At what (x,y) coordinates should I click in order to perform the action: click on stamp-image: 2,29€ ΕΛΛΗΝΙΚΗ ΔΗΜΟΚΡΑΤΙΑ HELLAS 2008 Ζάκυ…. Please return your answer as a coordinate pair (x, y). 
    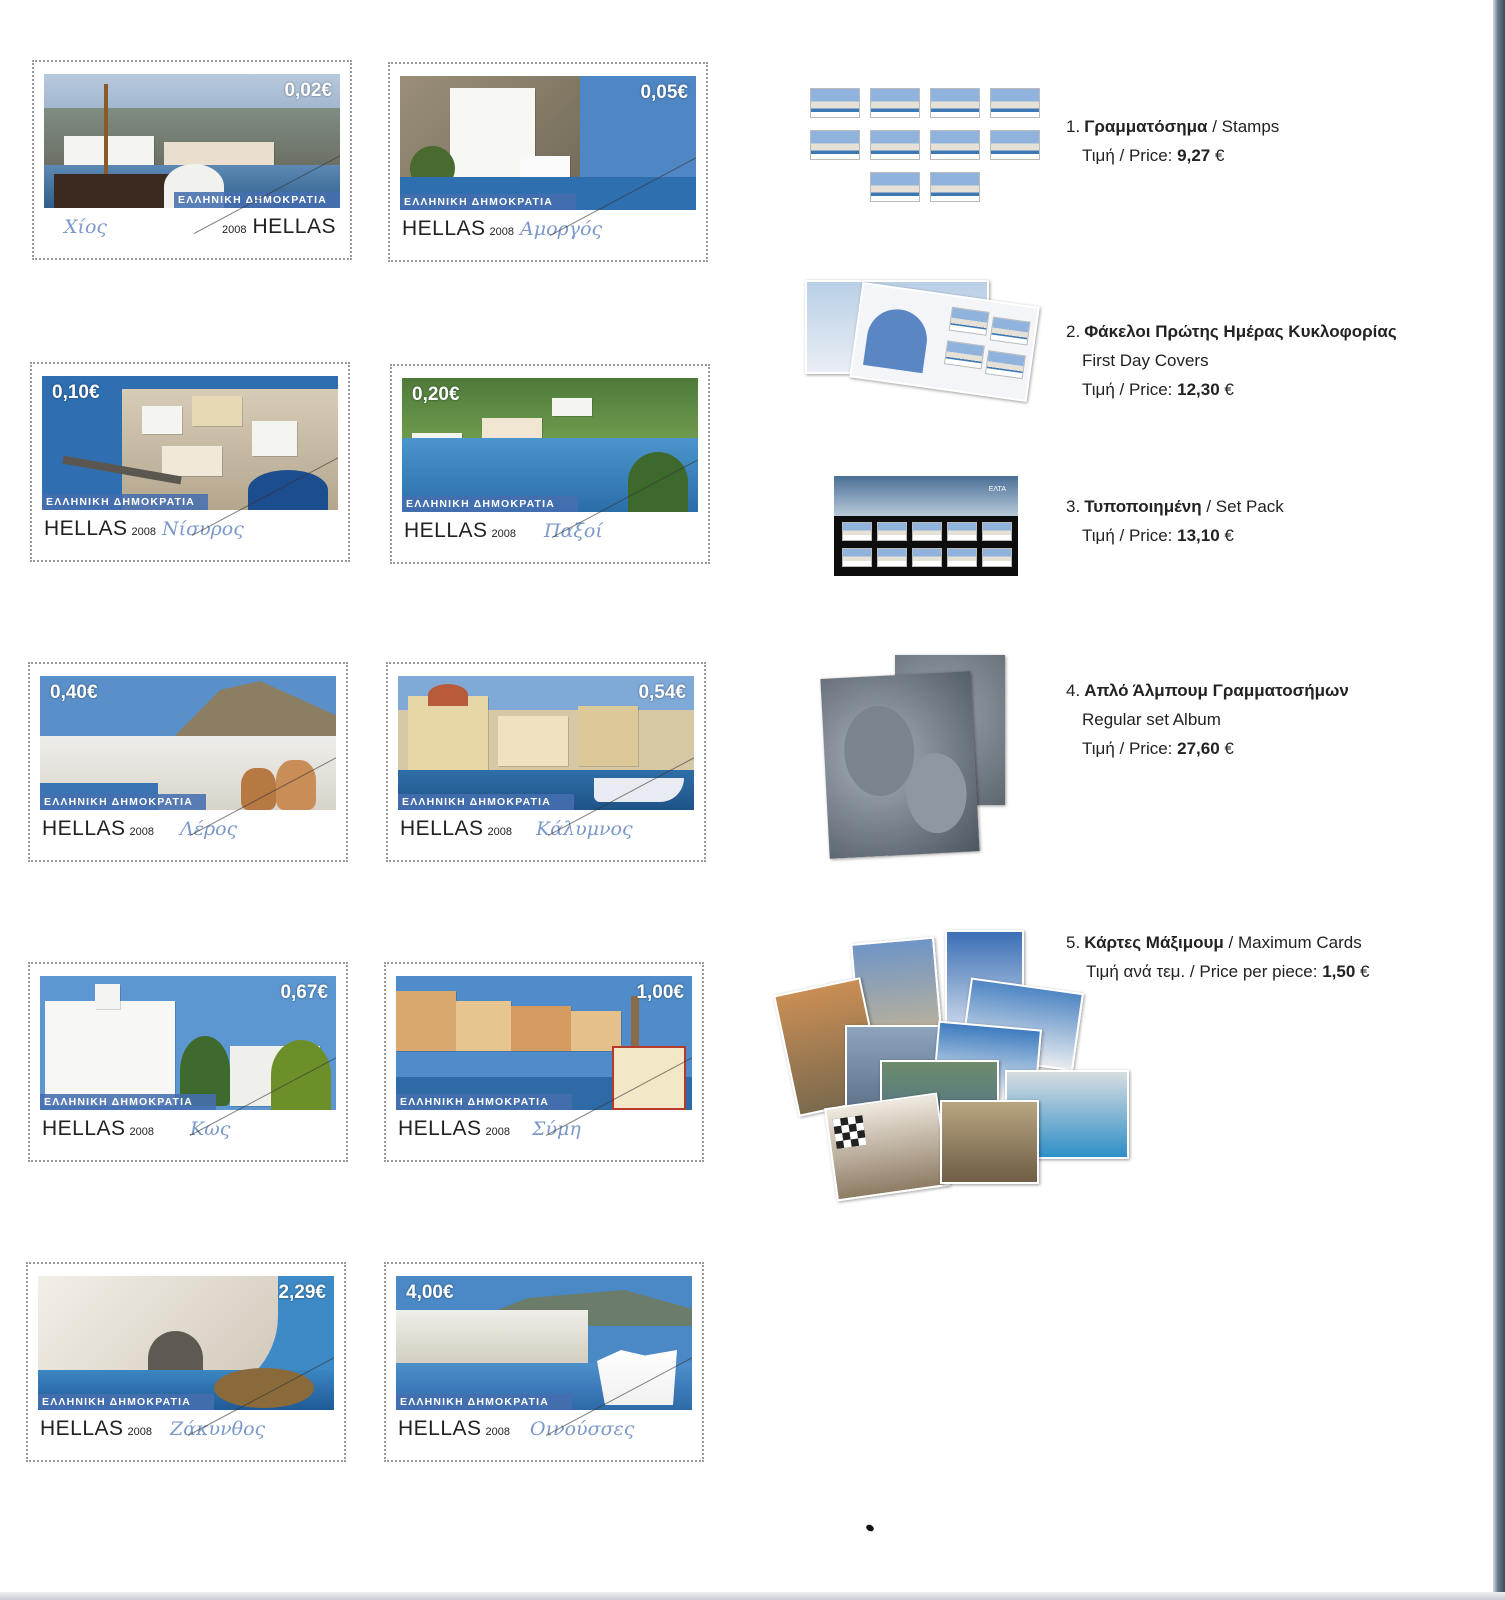
    Looking at the image, I should click on (186, 1362).